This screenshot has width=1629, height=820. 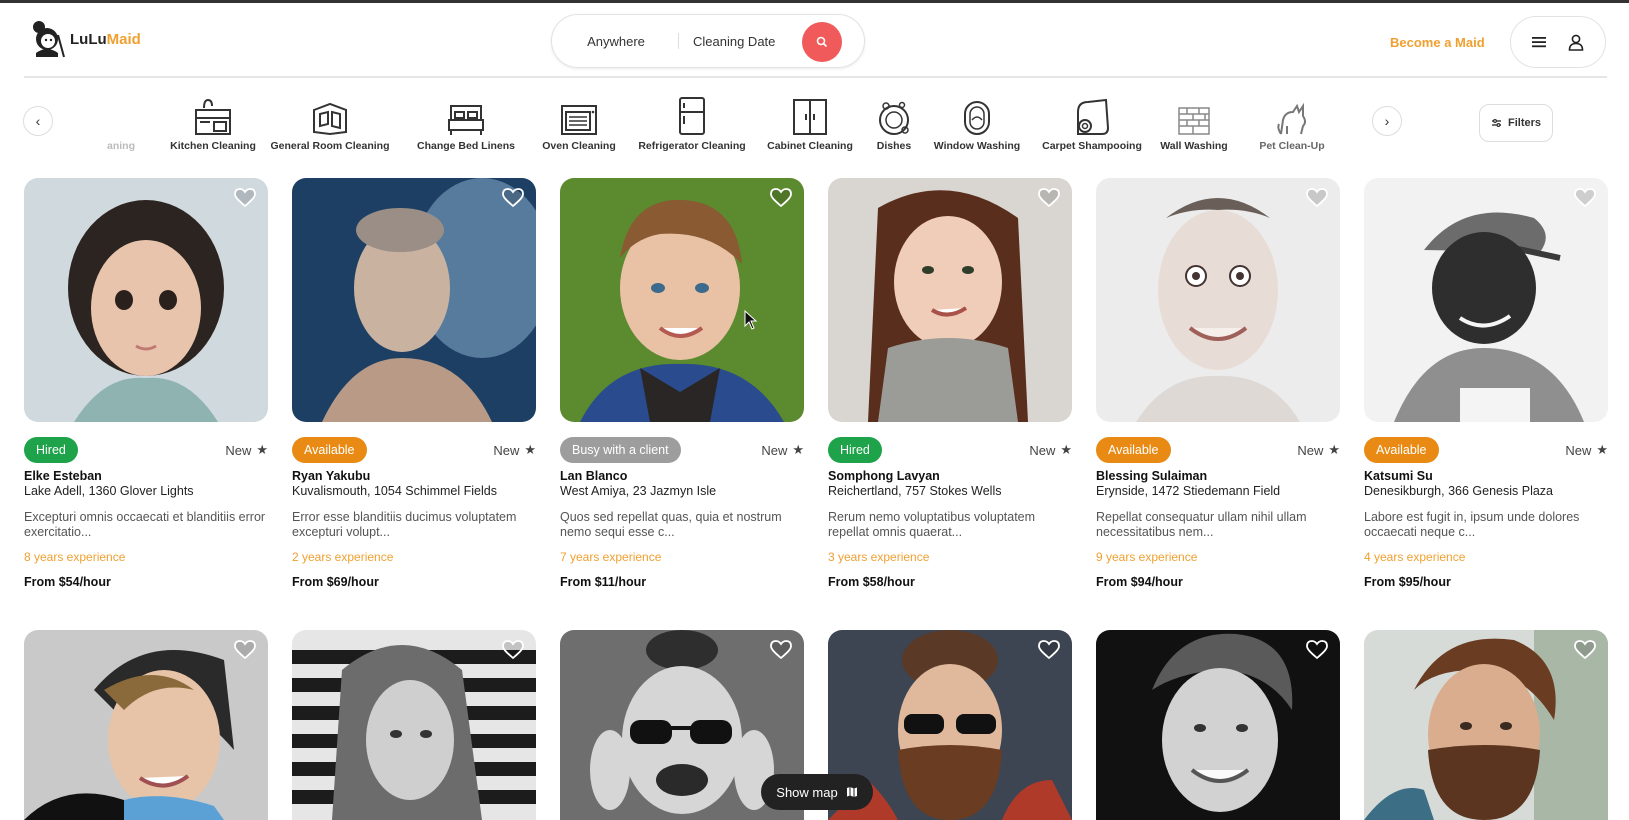 I want to click on show-map-label: Show map, so click(x=807, y=792).